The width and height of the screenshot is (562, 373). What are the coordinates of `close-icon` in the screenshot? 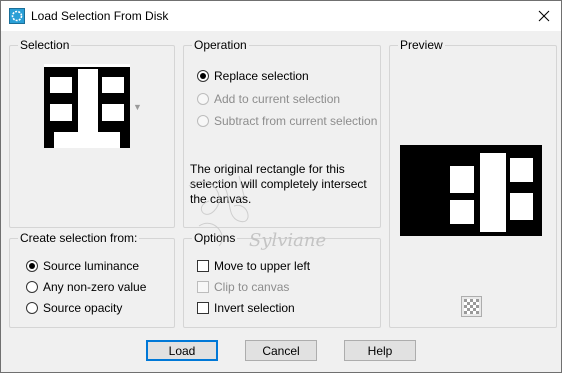 It's located at (544, 16).